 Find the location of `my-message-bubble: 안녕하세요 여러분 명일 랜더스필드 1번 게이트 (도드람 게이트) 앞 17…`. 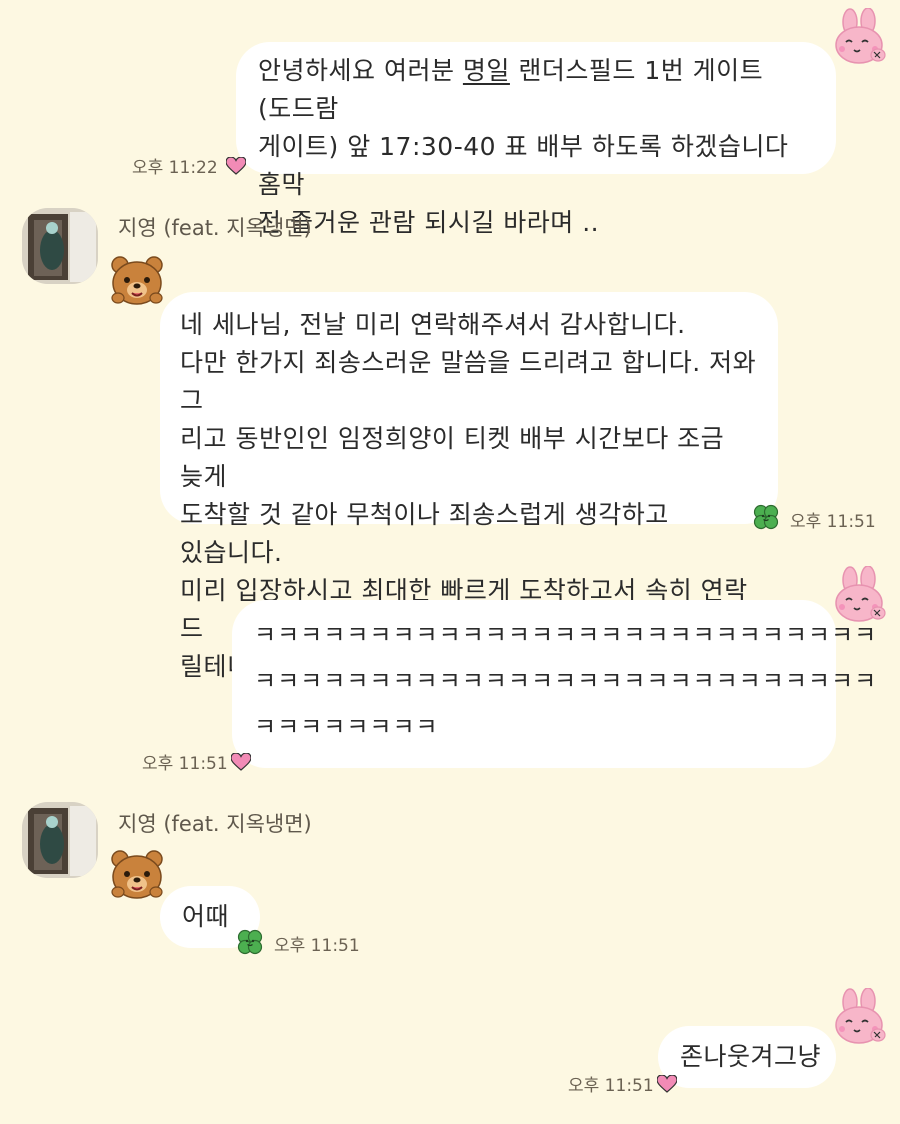

my-message-bubble: 안녕하세요 여러분 명일 랜더스필드 1번 게이트 (도드람 게이트) 앞 17… is located at coordinates (536, 139).